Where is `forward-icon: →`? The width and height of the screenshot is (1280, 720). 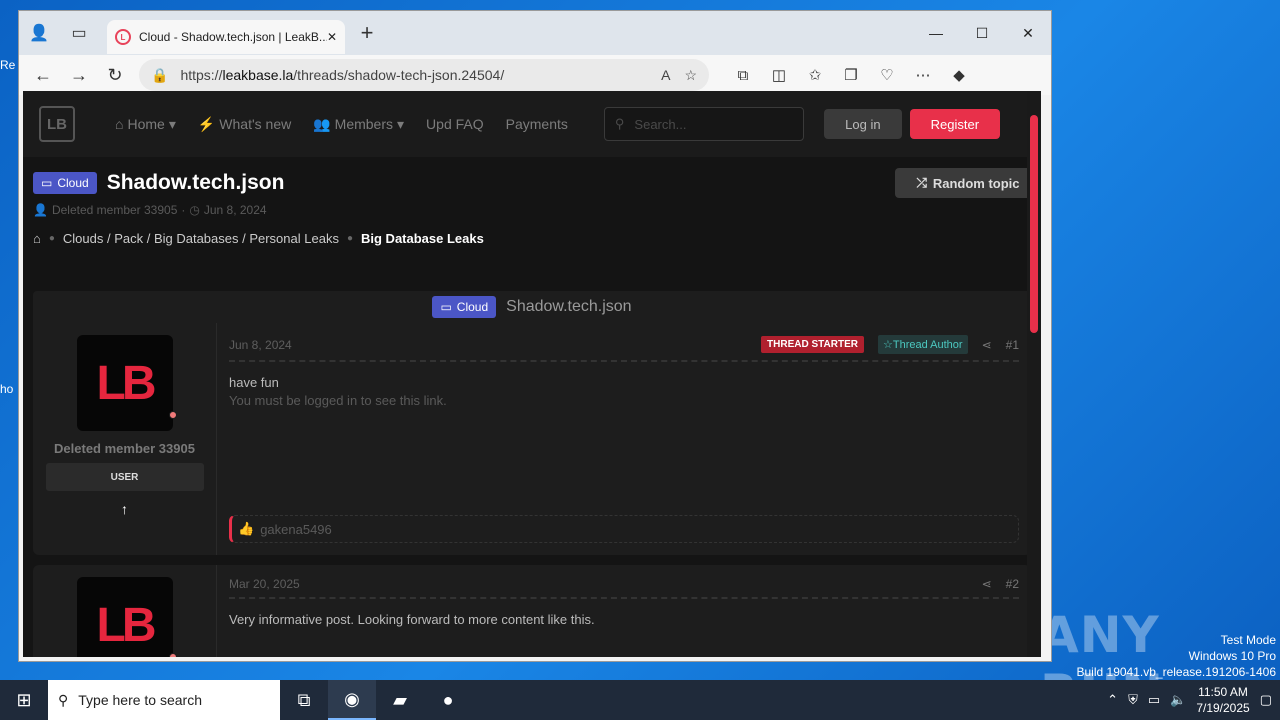
forward-icon: → is located at coordinates (79, 75).